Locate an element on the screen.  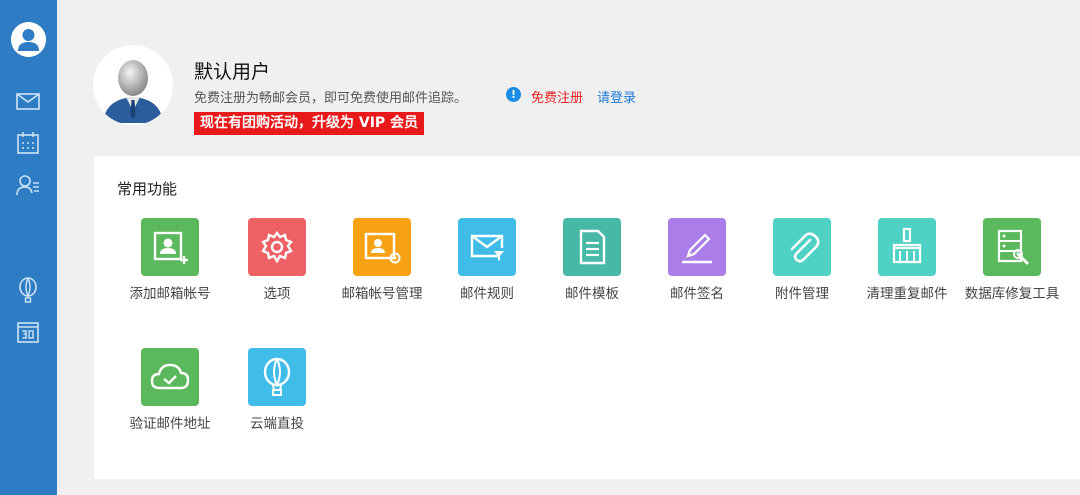
mail-filter-icon is located at coordinates (487, 247).